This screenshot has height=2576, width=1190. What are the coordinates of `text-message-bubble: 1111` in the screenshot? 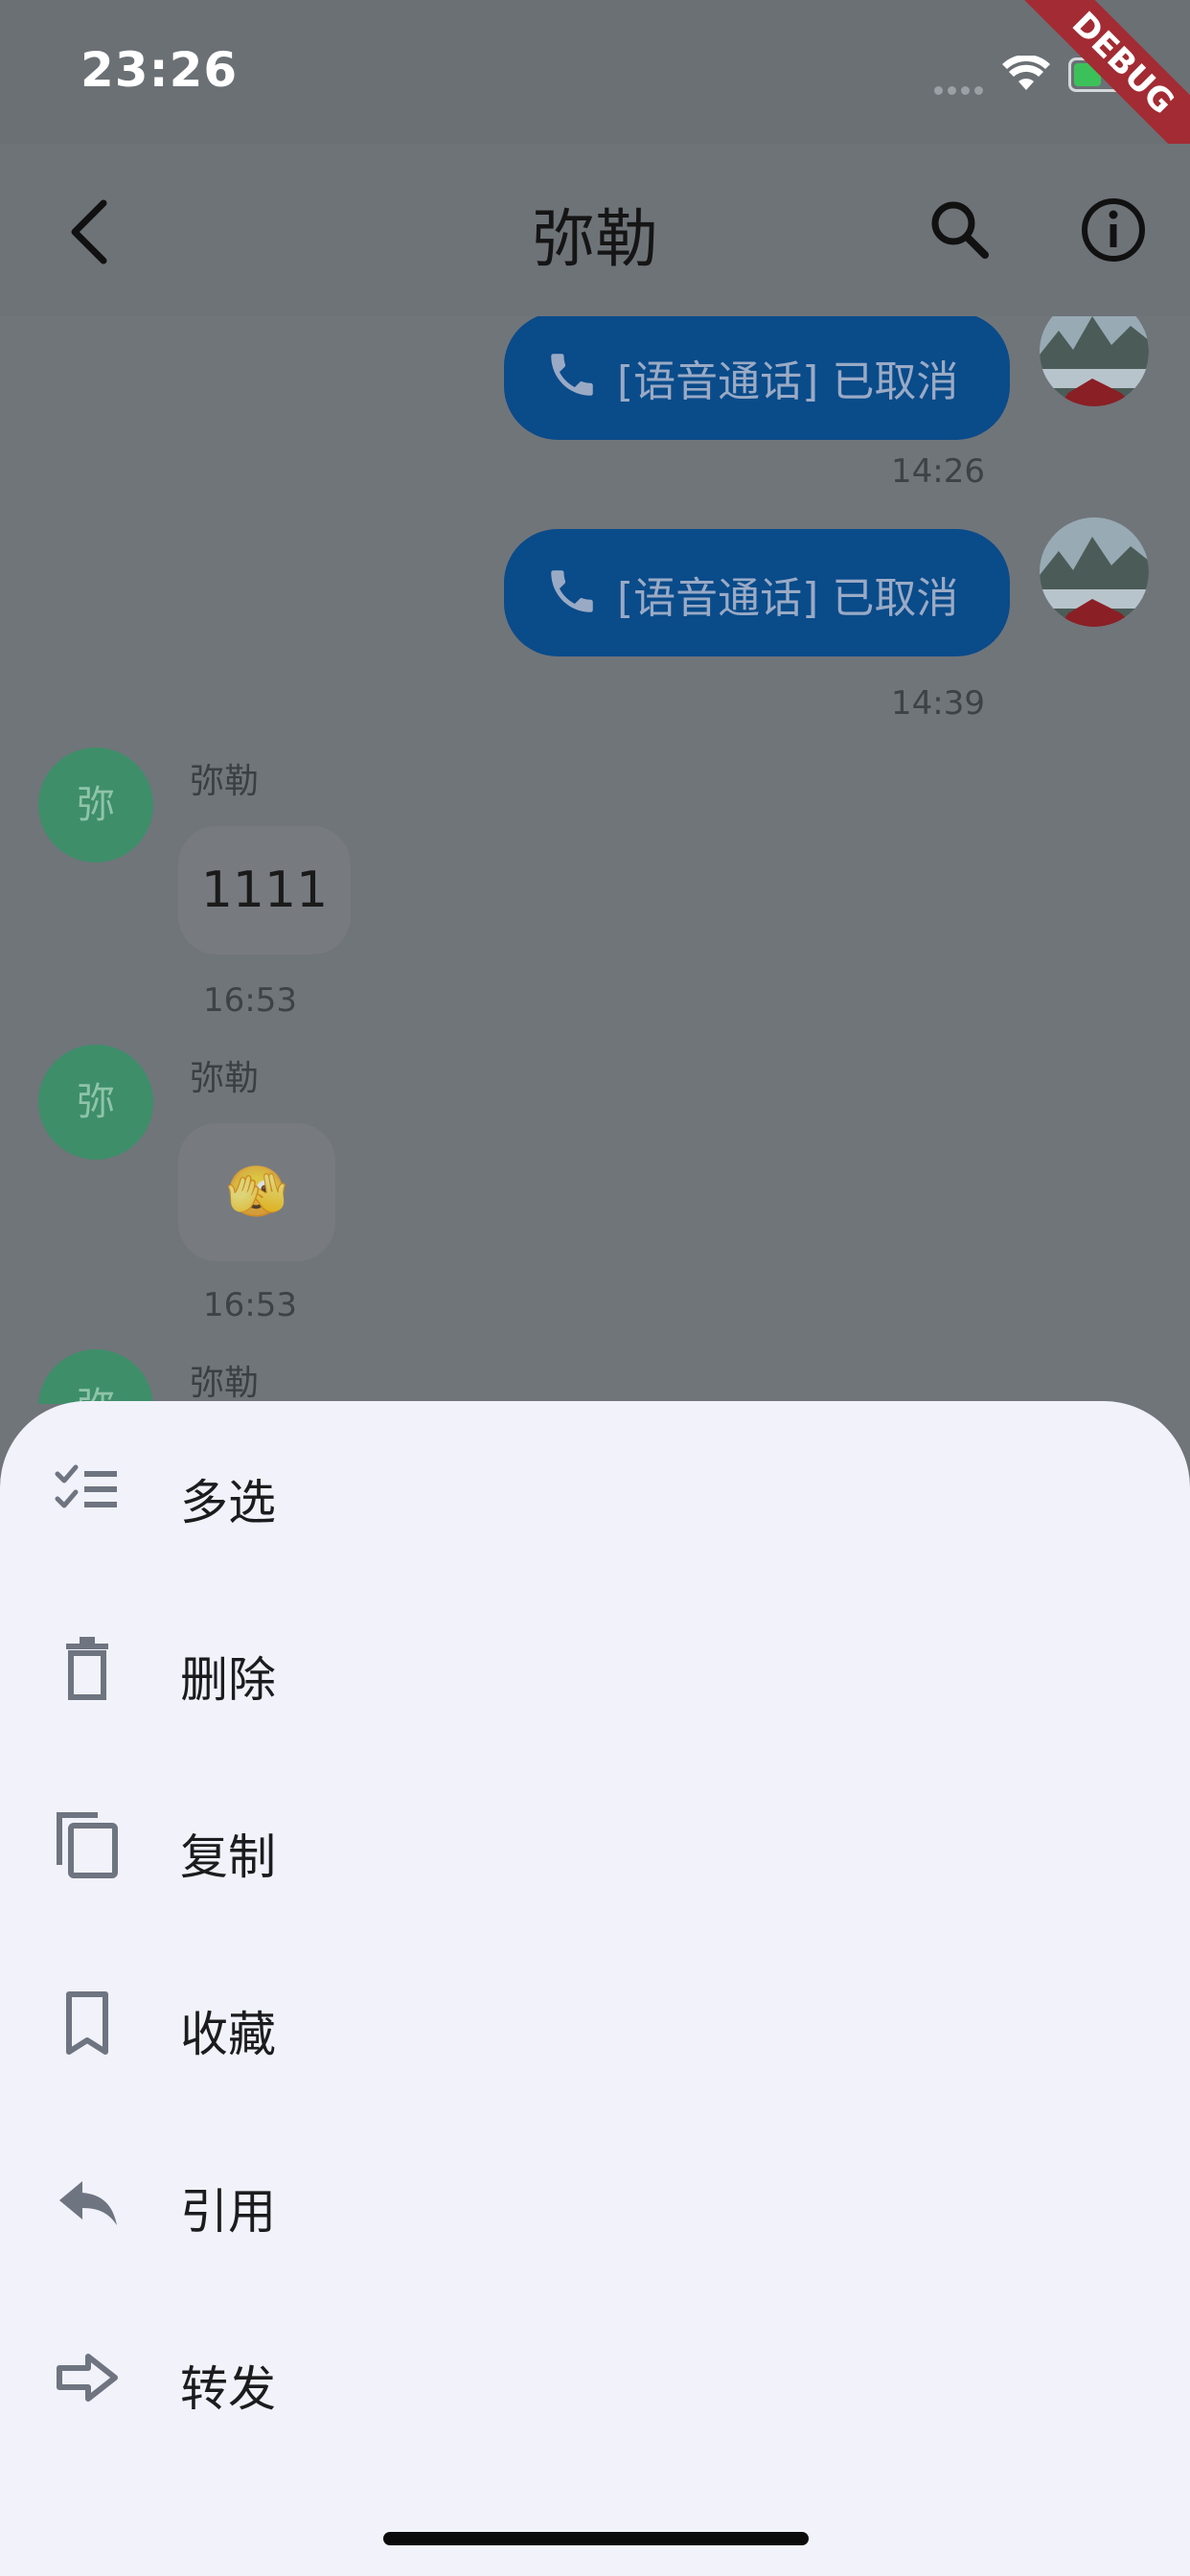 It's located at (264, 890).